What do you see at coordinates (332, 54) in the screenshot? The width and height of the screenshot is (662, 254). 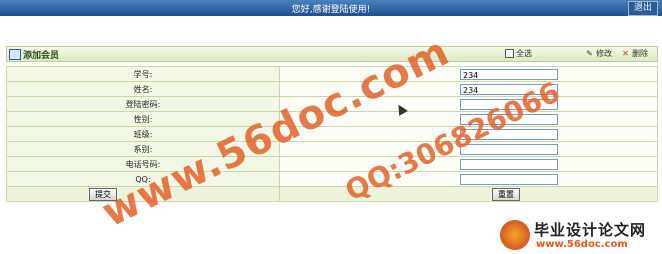 I see `panel-header: 添加会员 全选 ✎ 修改 ✕ 删除` at bounding box center [332, 54].